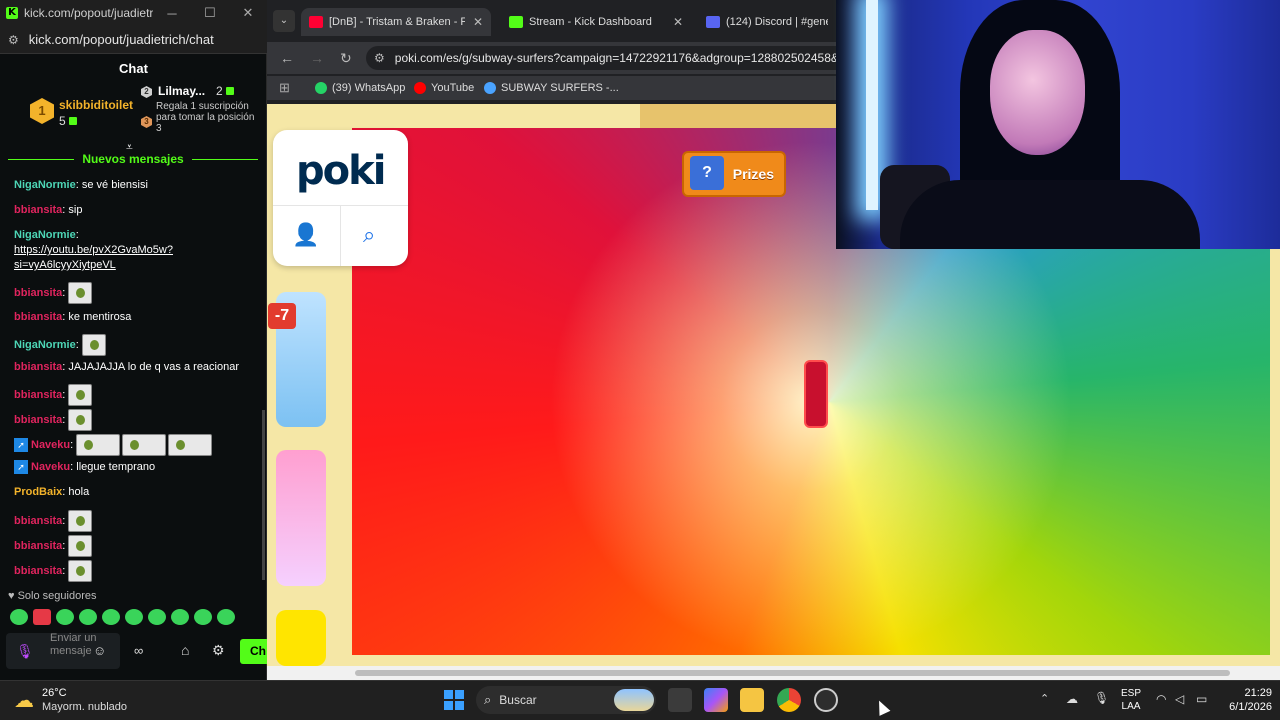  Describe the element at coordinates (133, 159) in the screenshot. I see `new-messages-divider: Nuevos mensajes` at that location.